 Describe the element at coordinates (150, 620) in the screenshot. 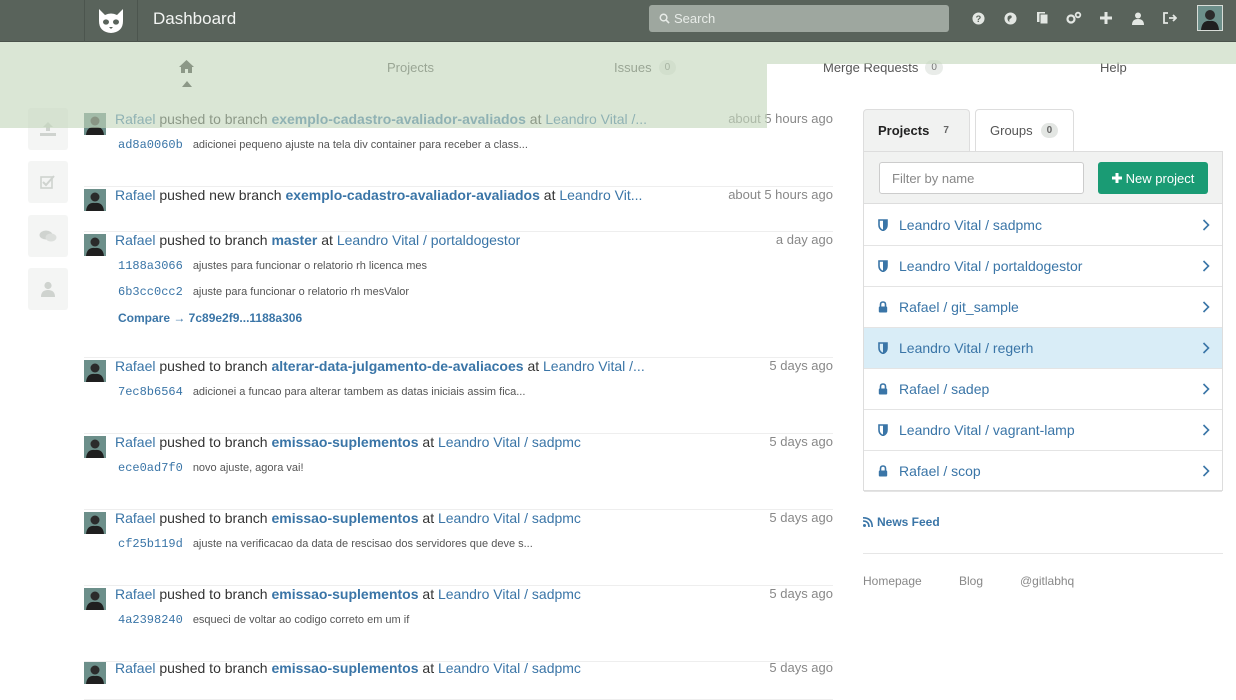

I see `commit-sha-link: 4a2398240` at that location.